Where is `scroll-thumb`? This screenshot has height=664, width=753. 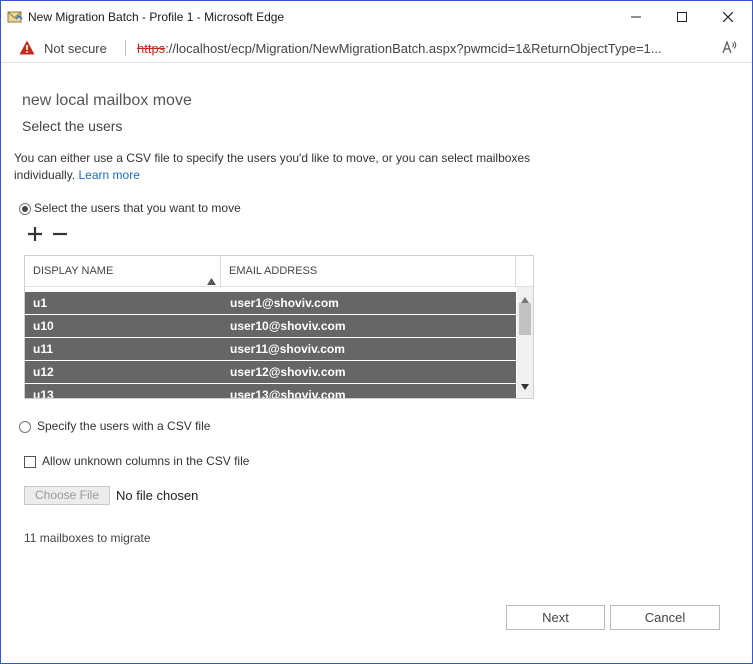
scroll-thumb is located at coordinates (525, 319).